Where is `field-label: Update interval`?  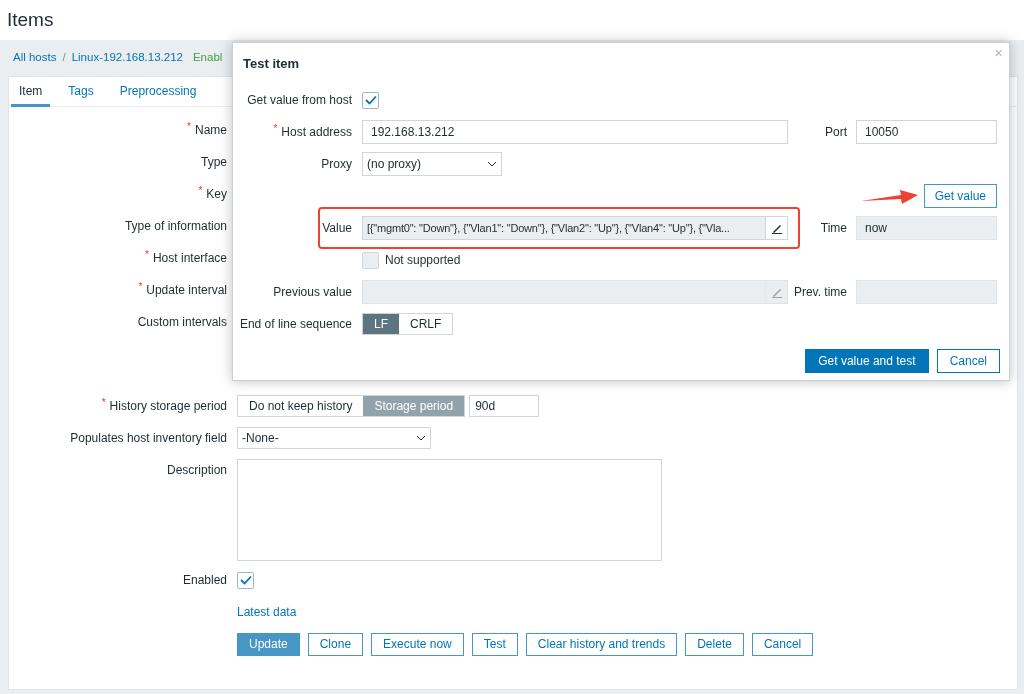 field-label: Update interval is located at coordinates (186, 290).